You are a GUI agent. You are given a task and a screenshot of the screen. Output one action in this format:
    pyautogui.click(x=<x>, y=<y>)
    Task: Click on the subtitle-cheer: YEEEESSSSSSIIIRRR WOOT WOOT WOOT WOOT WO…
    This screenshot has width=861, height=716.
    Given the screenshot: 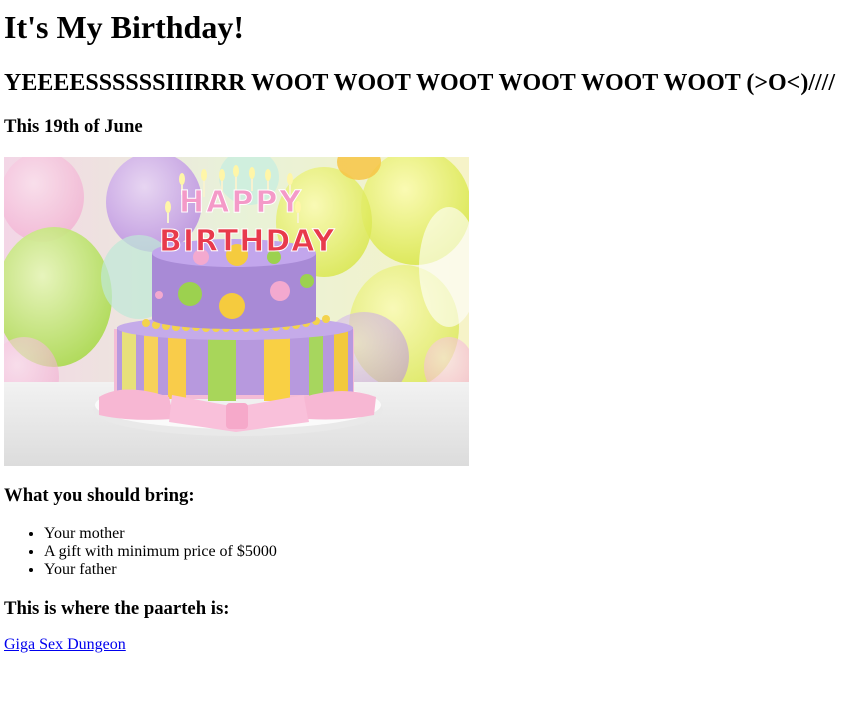 What is the action you would take?
    pyautogui.click(x=419, y=83)
    